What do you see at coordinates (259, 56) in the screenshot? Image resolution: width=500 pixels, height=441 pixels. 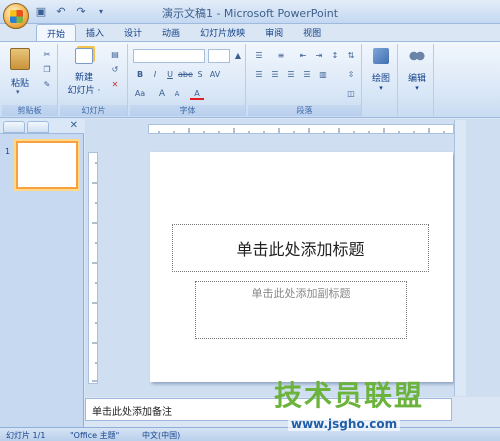 I see `bullets-icon: ☰` at bounding box center [259, 56].